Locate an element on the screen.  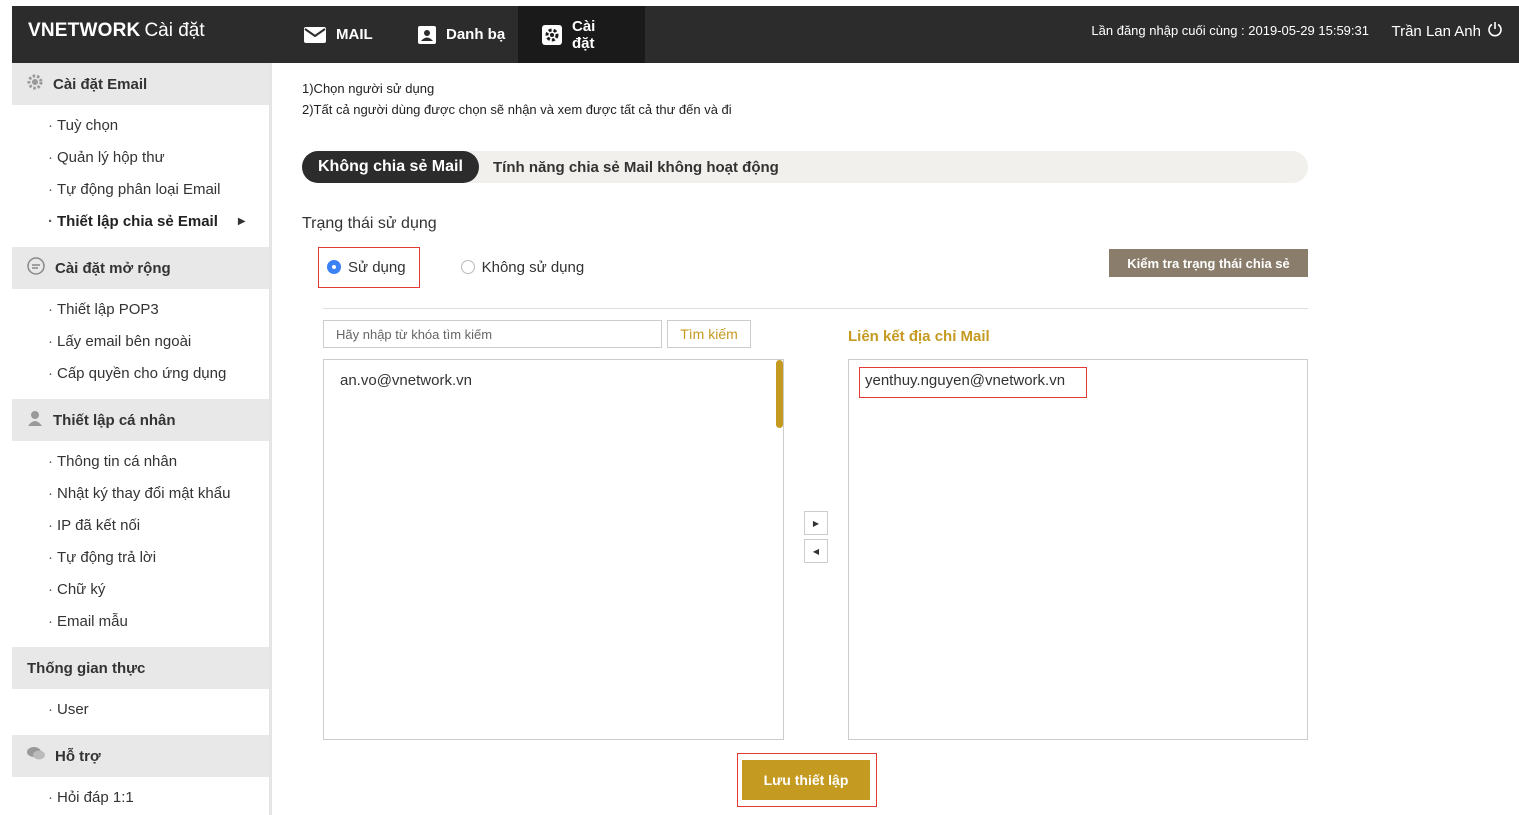
mail-icon is located at coordinates (315, 34).